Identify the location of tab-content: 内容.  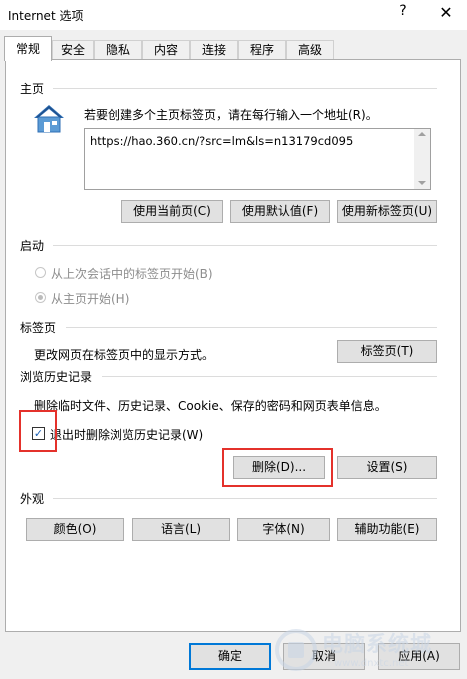
(166, 49).